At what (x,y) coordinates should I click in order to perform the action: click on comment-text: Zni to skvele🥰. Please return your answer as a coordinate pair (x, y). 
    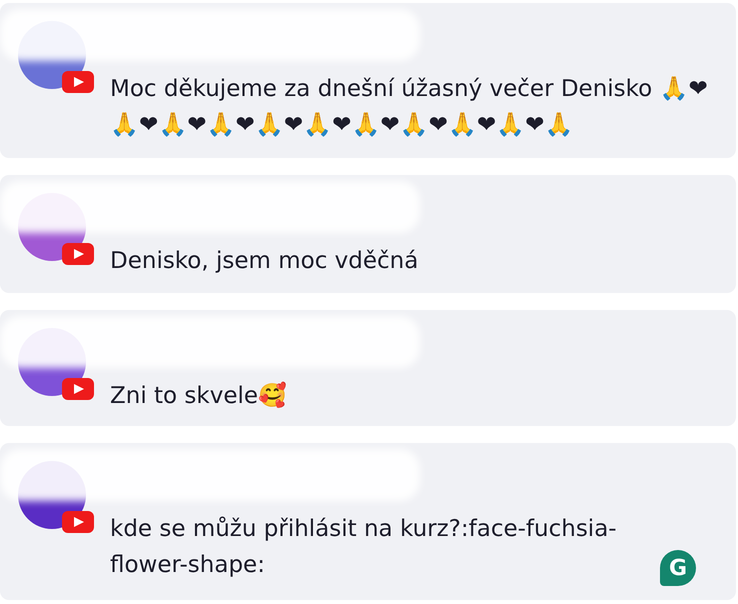
    Looking at the image, I should click on (199, 395).